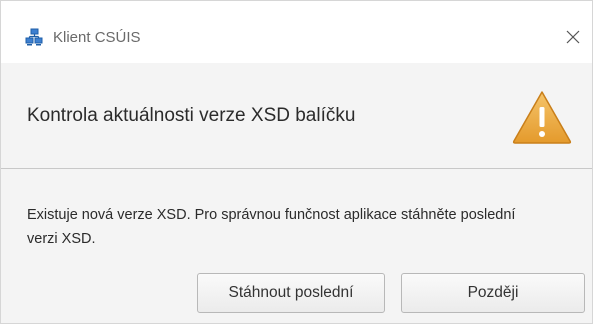  I want to click on dialog-heading: Kontrola aktuálnosti verze XSD balíčku, so click(191, 115).